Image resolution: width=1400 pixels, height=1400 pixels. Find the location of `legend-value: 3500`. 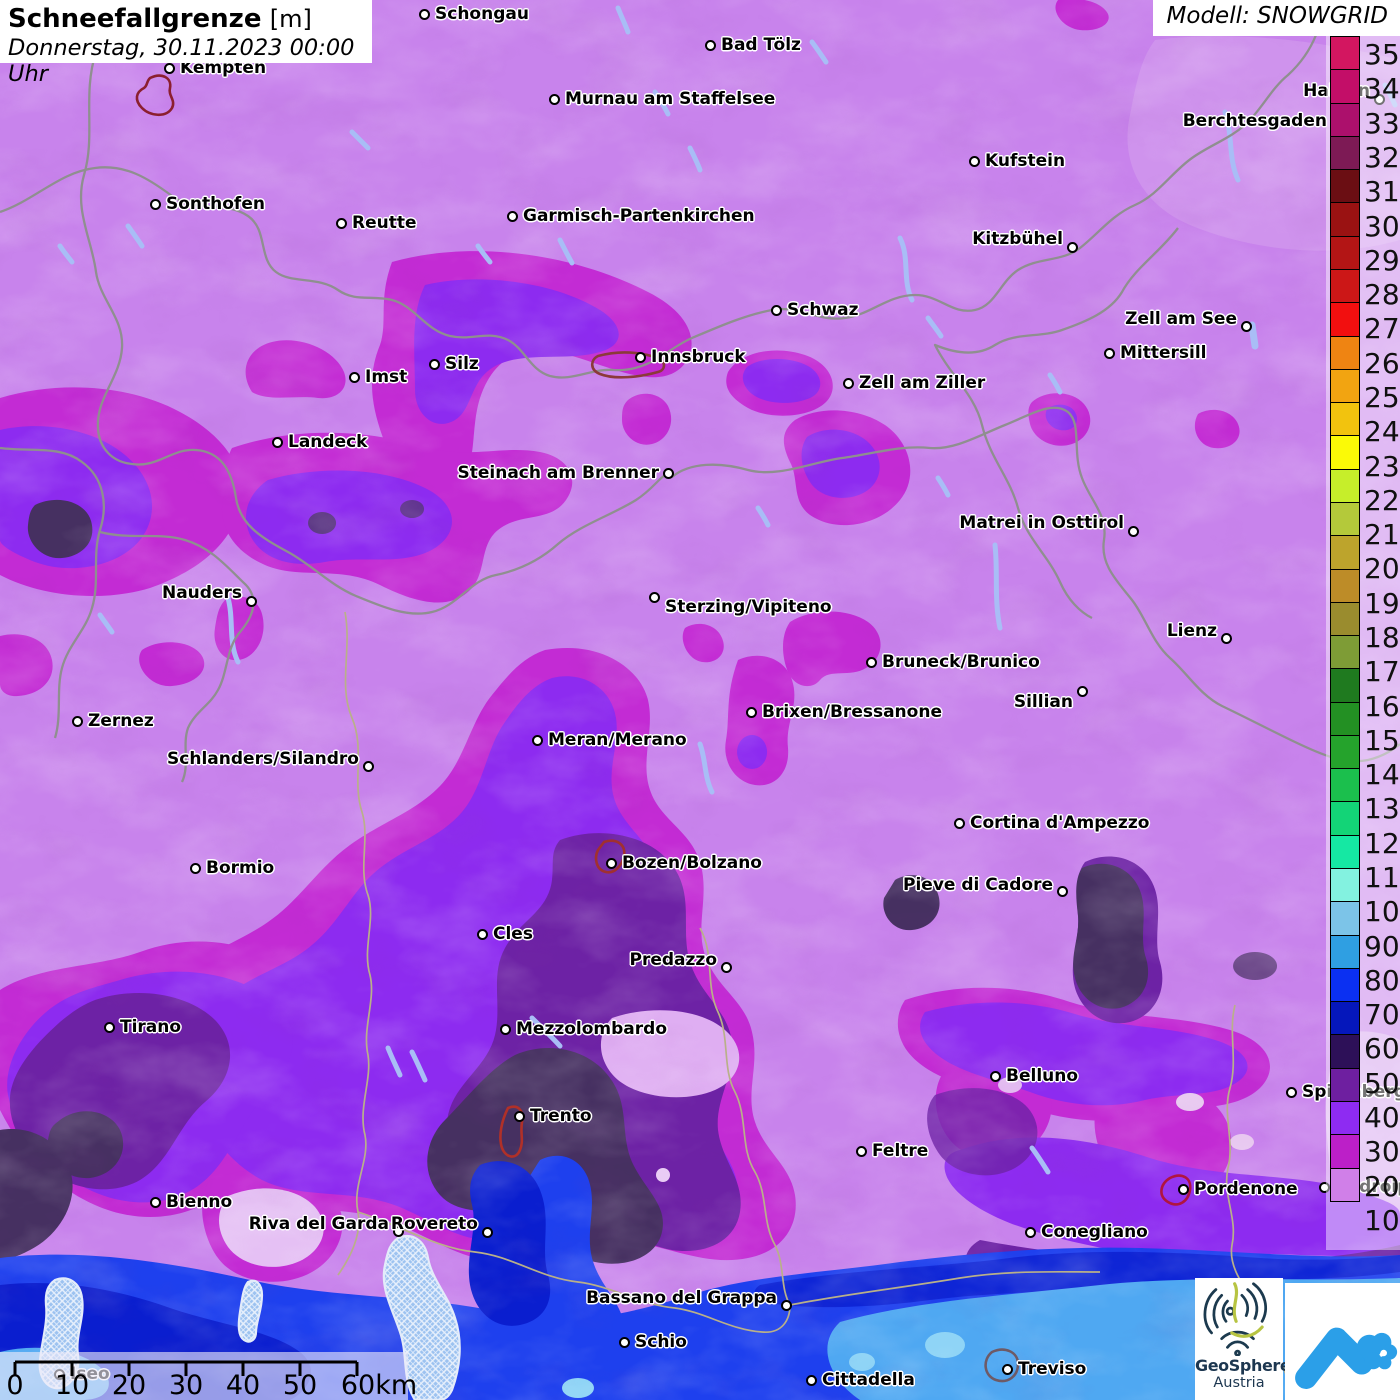

legend-value: 3500 is located at coordinates (1382, 55).